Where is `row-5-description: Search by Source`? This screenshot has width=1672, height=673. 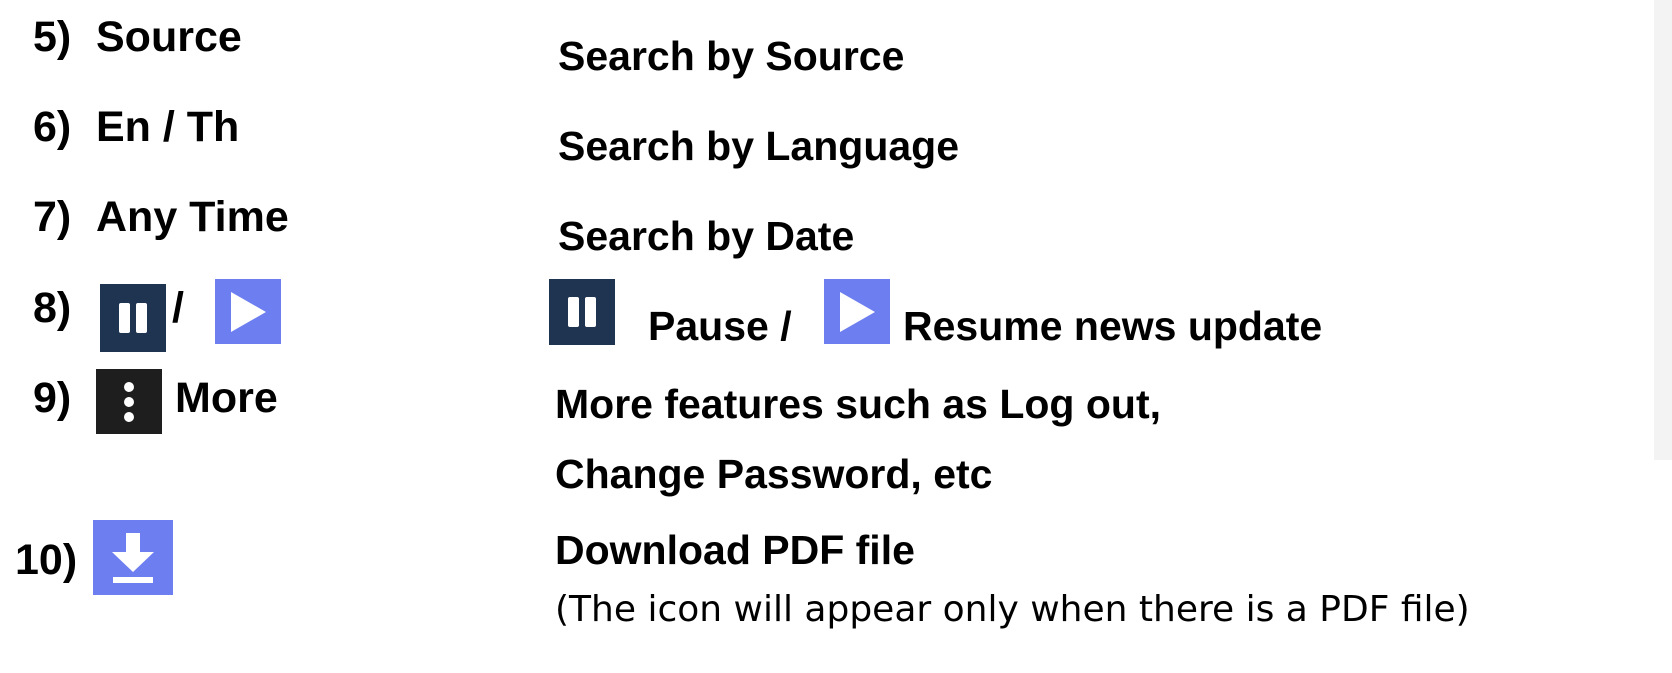
row-5-description: Search by Source is located at coordinates (731, 56).